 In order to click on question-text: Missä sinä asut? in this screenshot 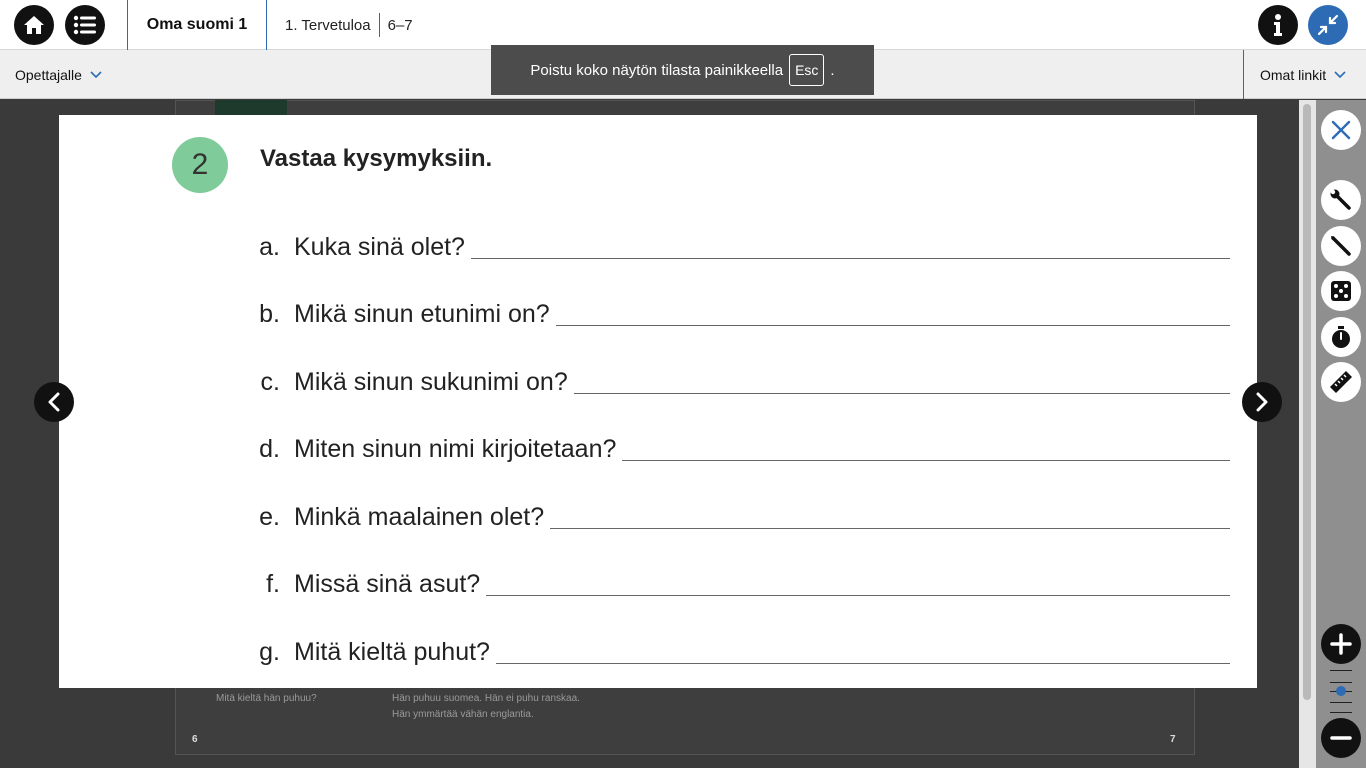, I will do `click(387, 584)`.